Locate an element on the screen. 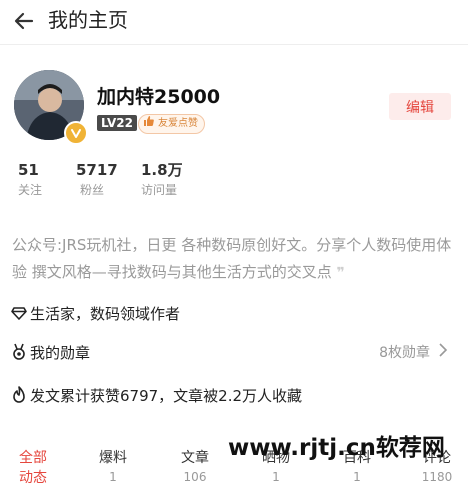 This screenshot has height=492, width=468. my-medals-row: 我的勋章 is located at coordinates (50, 352).